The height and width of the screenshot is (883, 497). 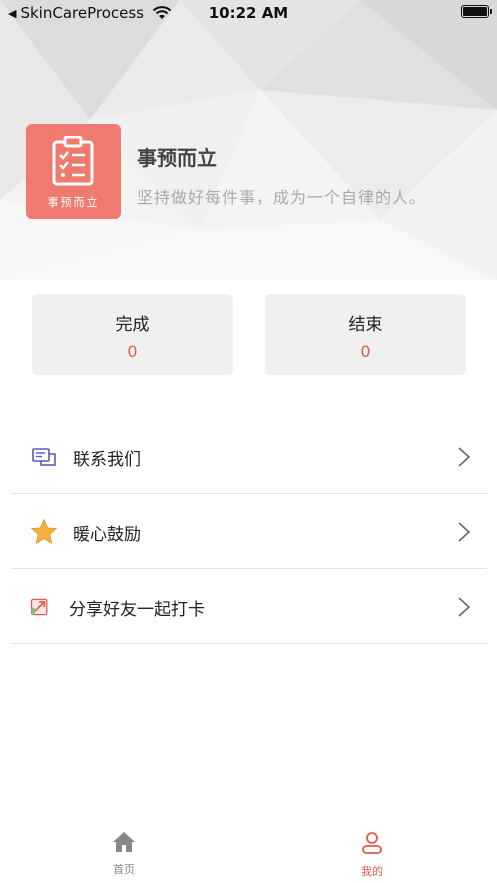 I want to click on status-bar: ◀ SkinCareProcess 10:22 AM, so click(x=248, y=13).